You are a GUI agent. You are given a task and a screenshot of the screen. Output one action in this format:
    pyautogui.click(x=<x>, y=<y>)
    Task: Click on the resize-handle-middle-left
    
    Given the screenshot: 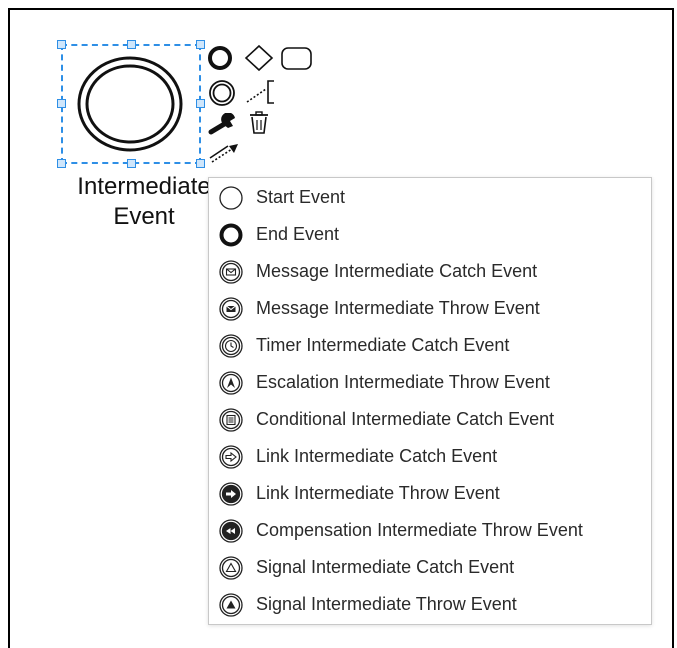 What is the action you would take?
    pyautogui.click(x=61, y=103)
    